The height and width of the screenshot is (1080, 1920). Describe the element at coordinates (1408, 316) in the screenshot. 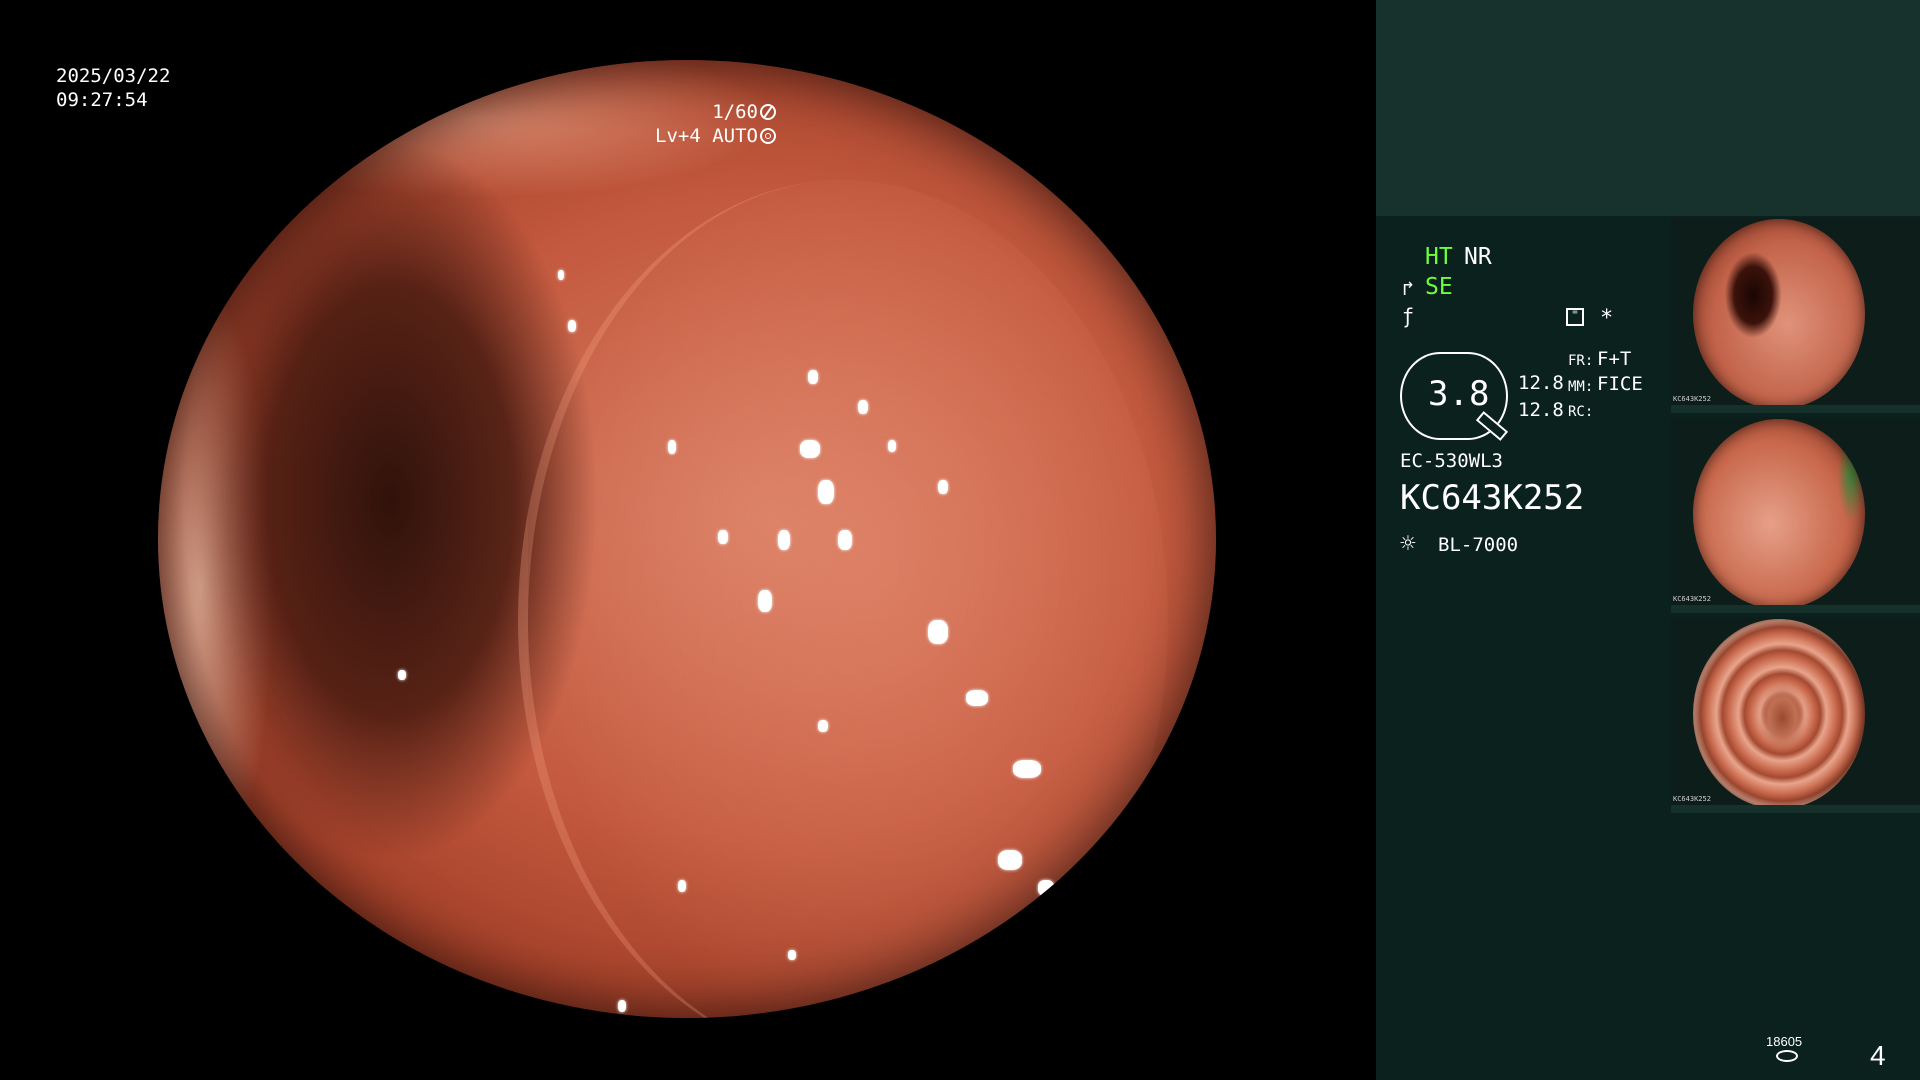

I see `color-enhance-icon: ƒ` at that location.